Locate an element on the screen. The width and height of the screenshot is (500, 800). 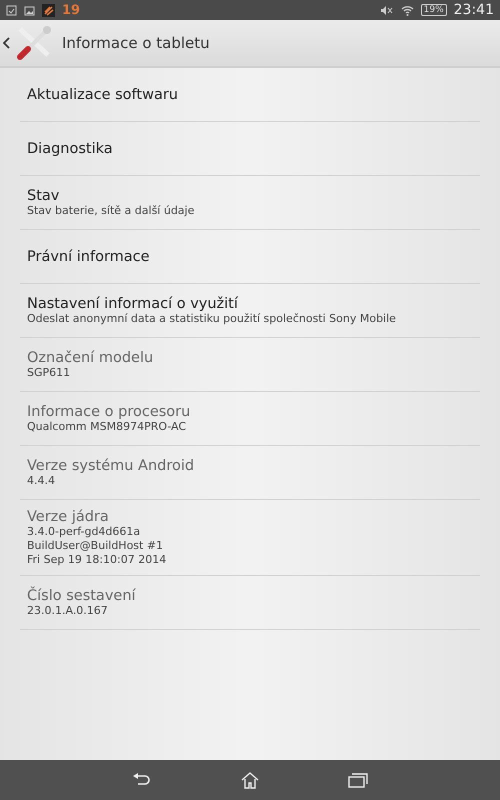
item-summary: Fri Sep 19 18:10:07 2014 is located at coordinates (97, 560).